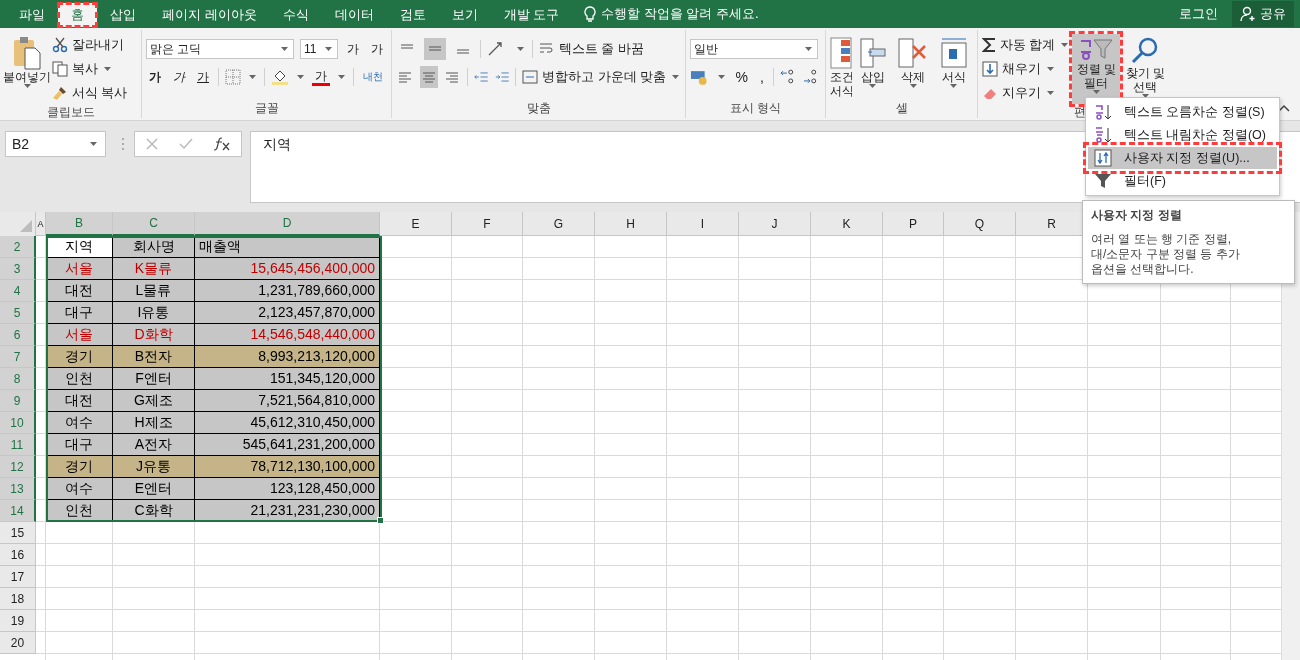  I want to click on table-cell: L물류, so click(154, 291).